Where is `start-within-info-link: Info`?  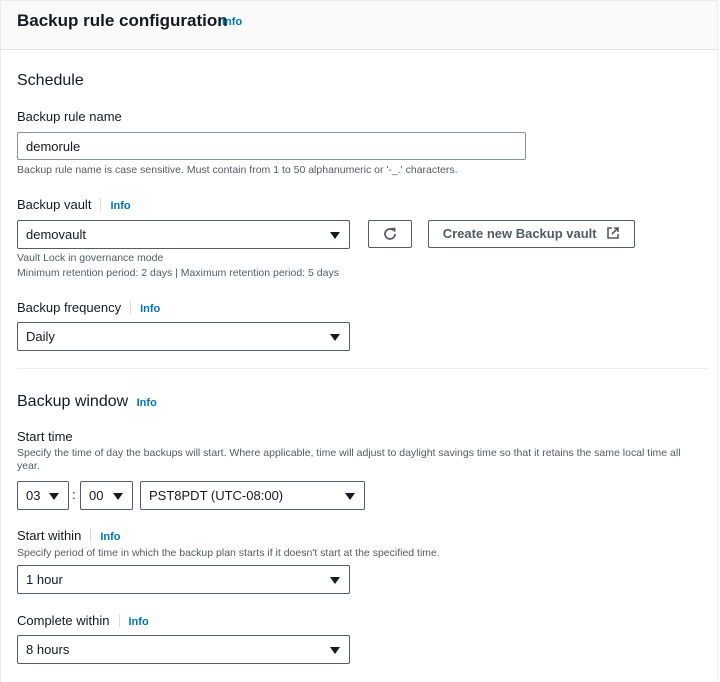 start-within-info-link: Info is located at coordinates (110, 537).